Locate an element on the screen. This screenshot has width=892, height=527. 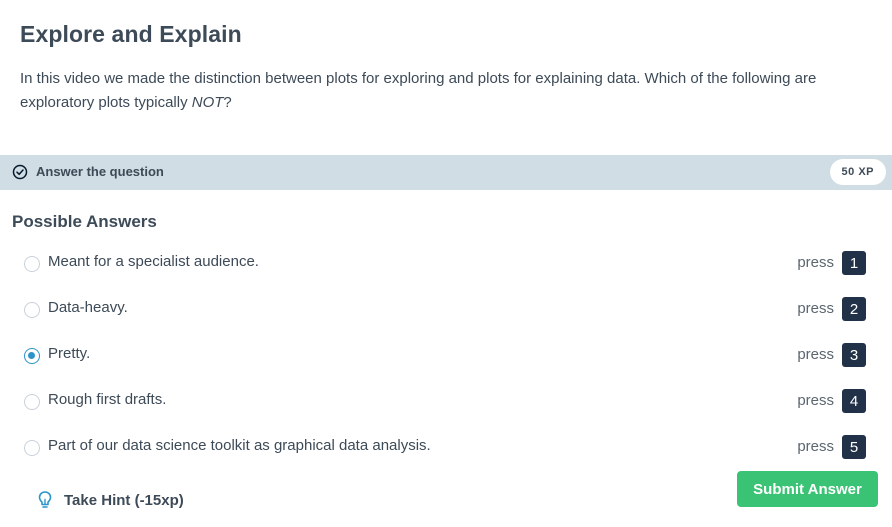
task-bar: Answer the question 50 XP is located at coordinates (446, 172).